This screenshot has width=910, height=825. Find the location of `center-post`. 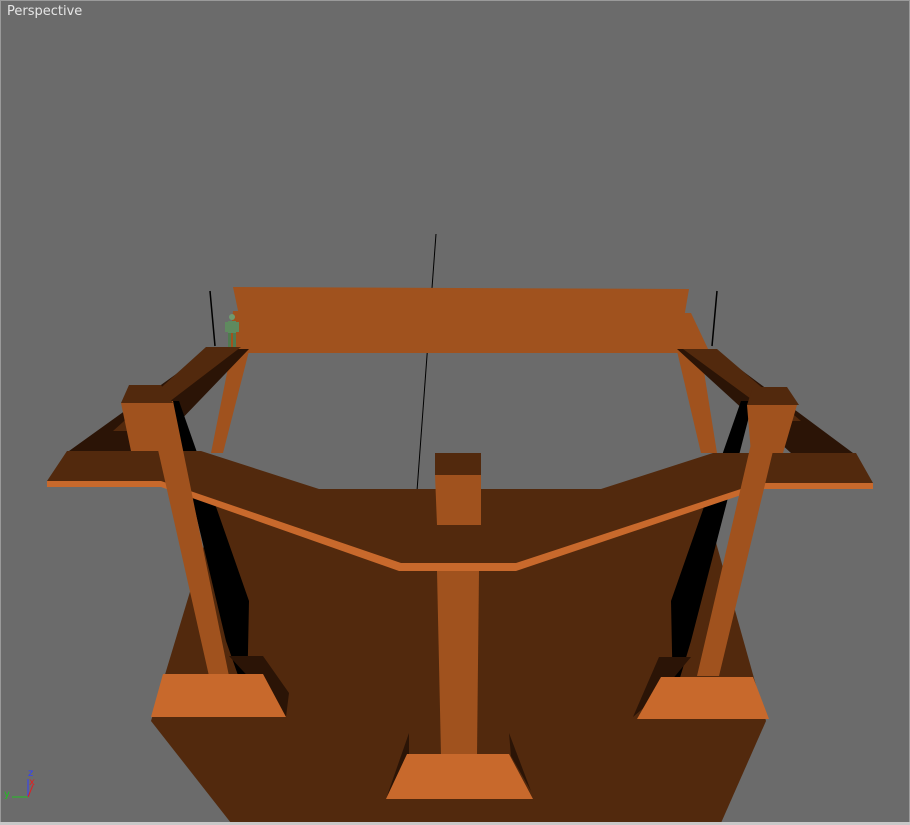

center-post is located at coordinates (458, 663).